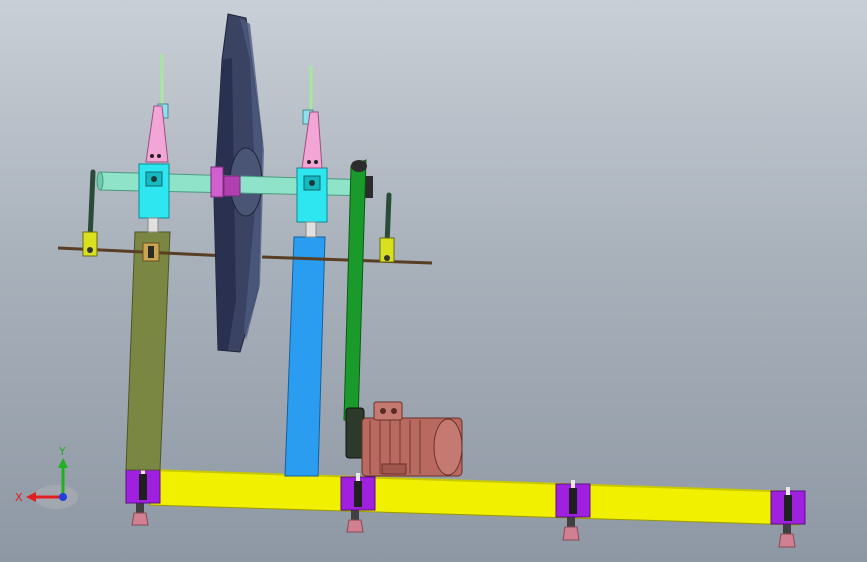 Image resolution: width=867 pixels, height=562 pixels. Describe the element at coordinates (475, 497) in the screenshot. I see `base-beam` at that location.